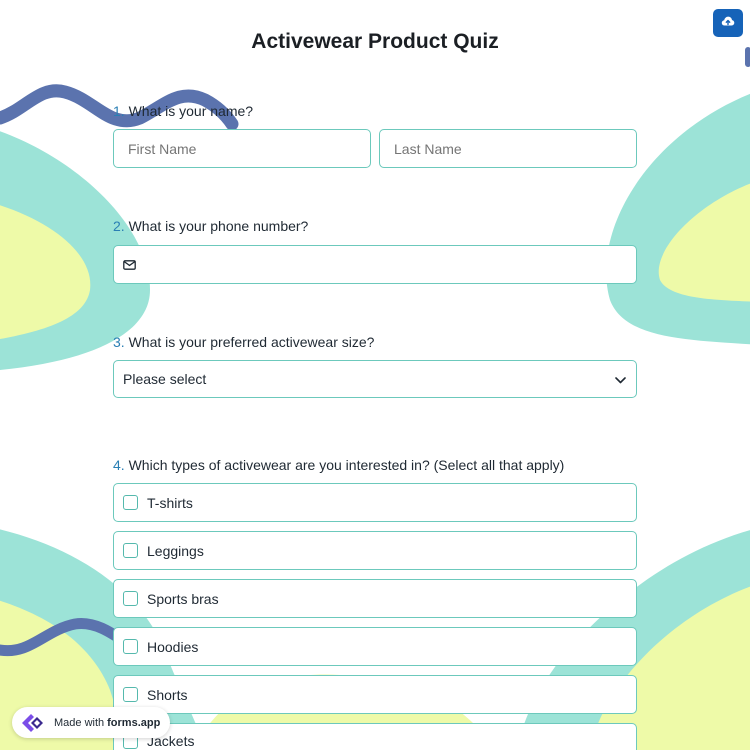 The height and width of the screenshot is (750, 750). I want to click on option-hoodies: Hoodies, so click(375, 646).